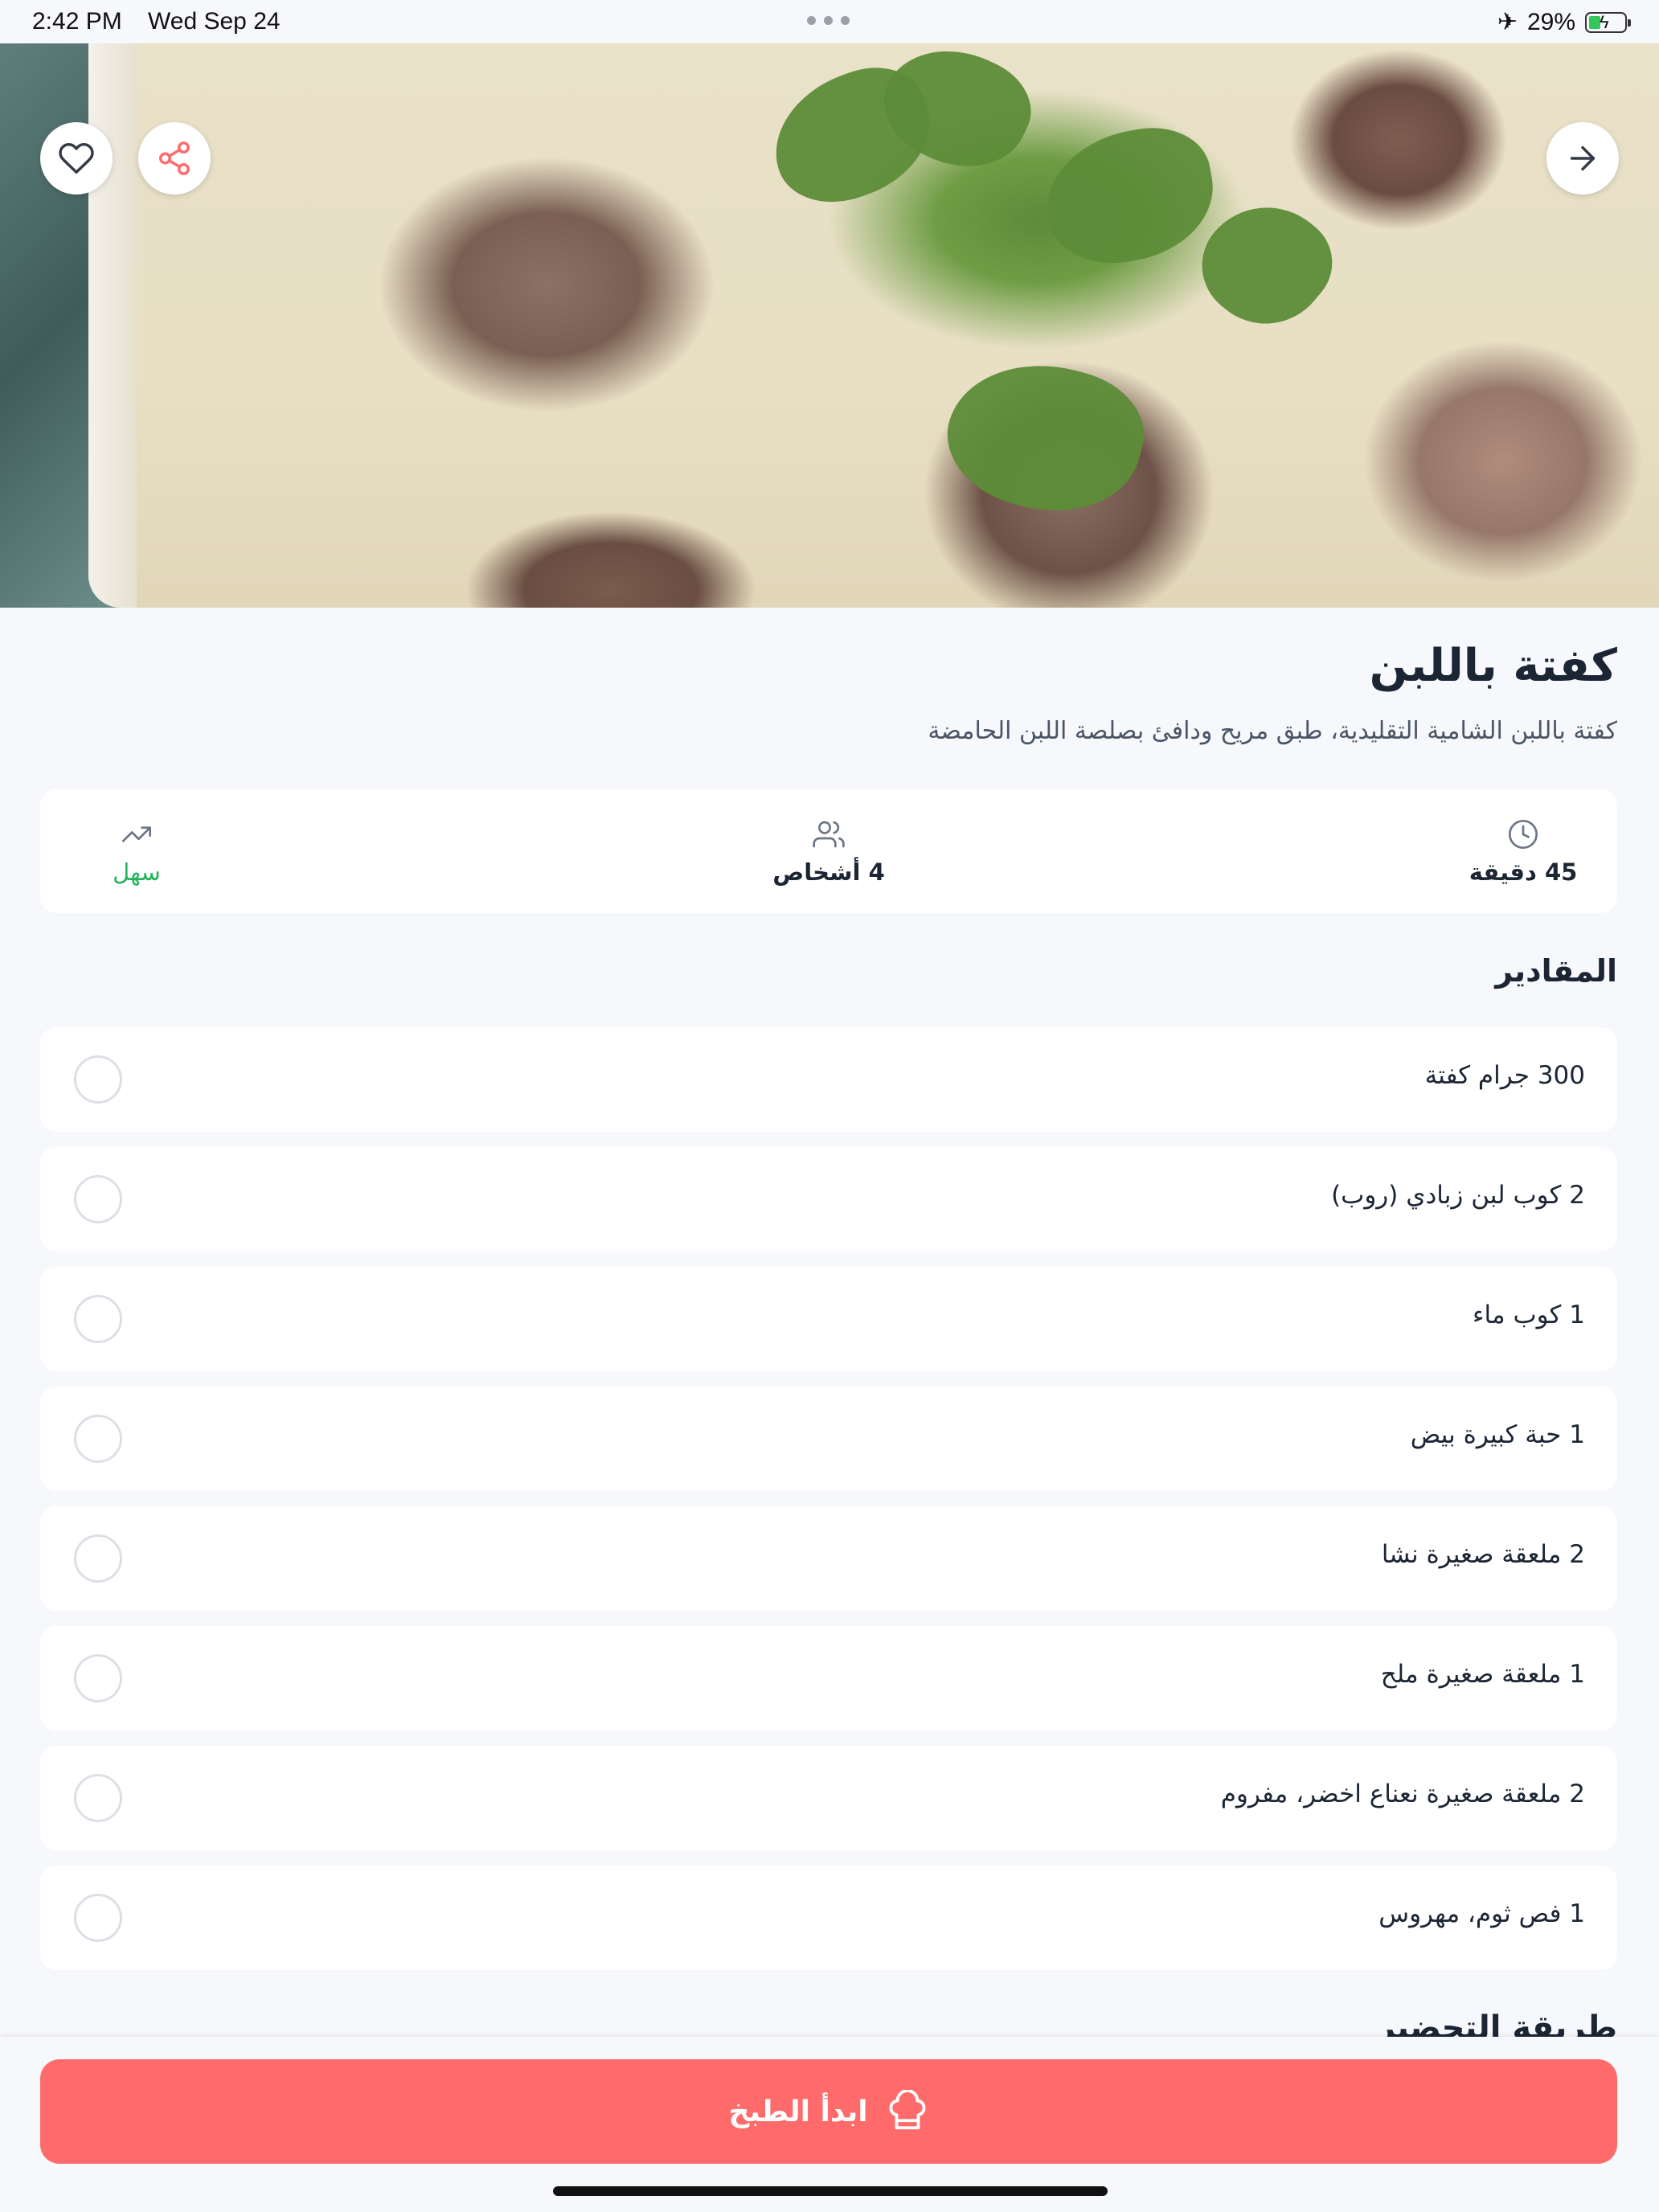 This screenshot has height=2212, width=1659. Describe the element at coordinates (1497, 1434) in the screenshot. I see `ingredient-text: 1 حبة كبيرة بيض` at that location.